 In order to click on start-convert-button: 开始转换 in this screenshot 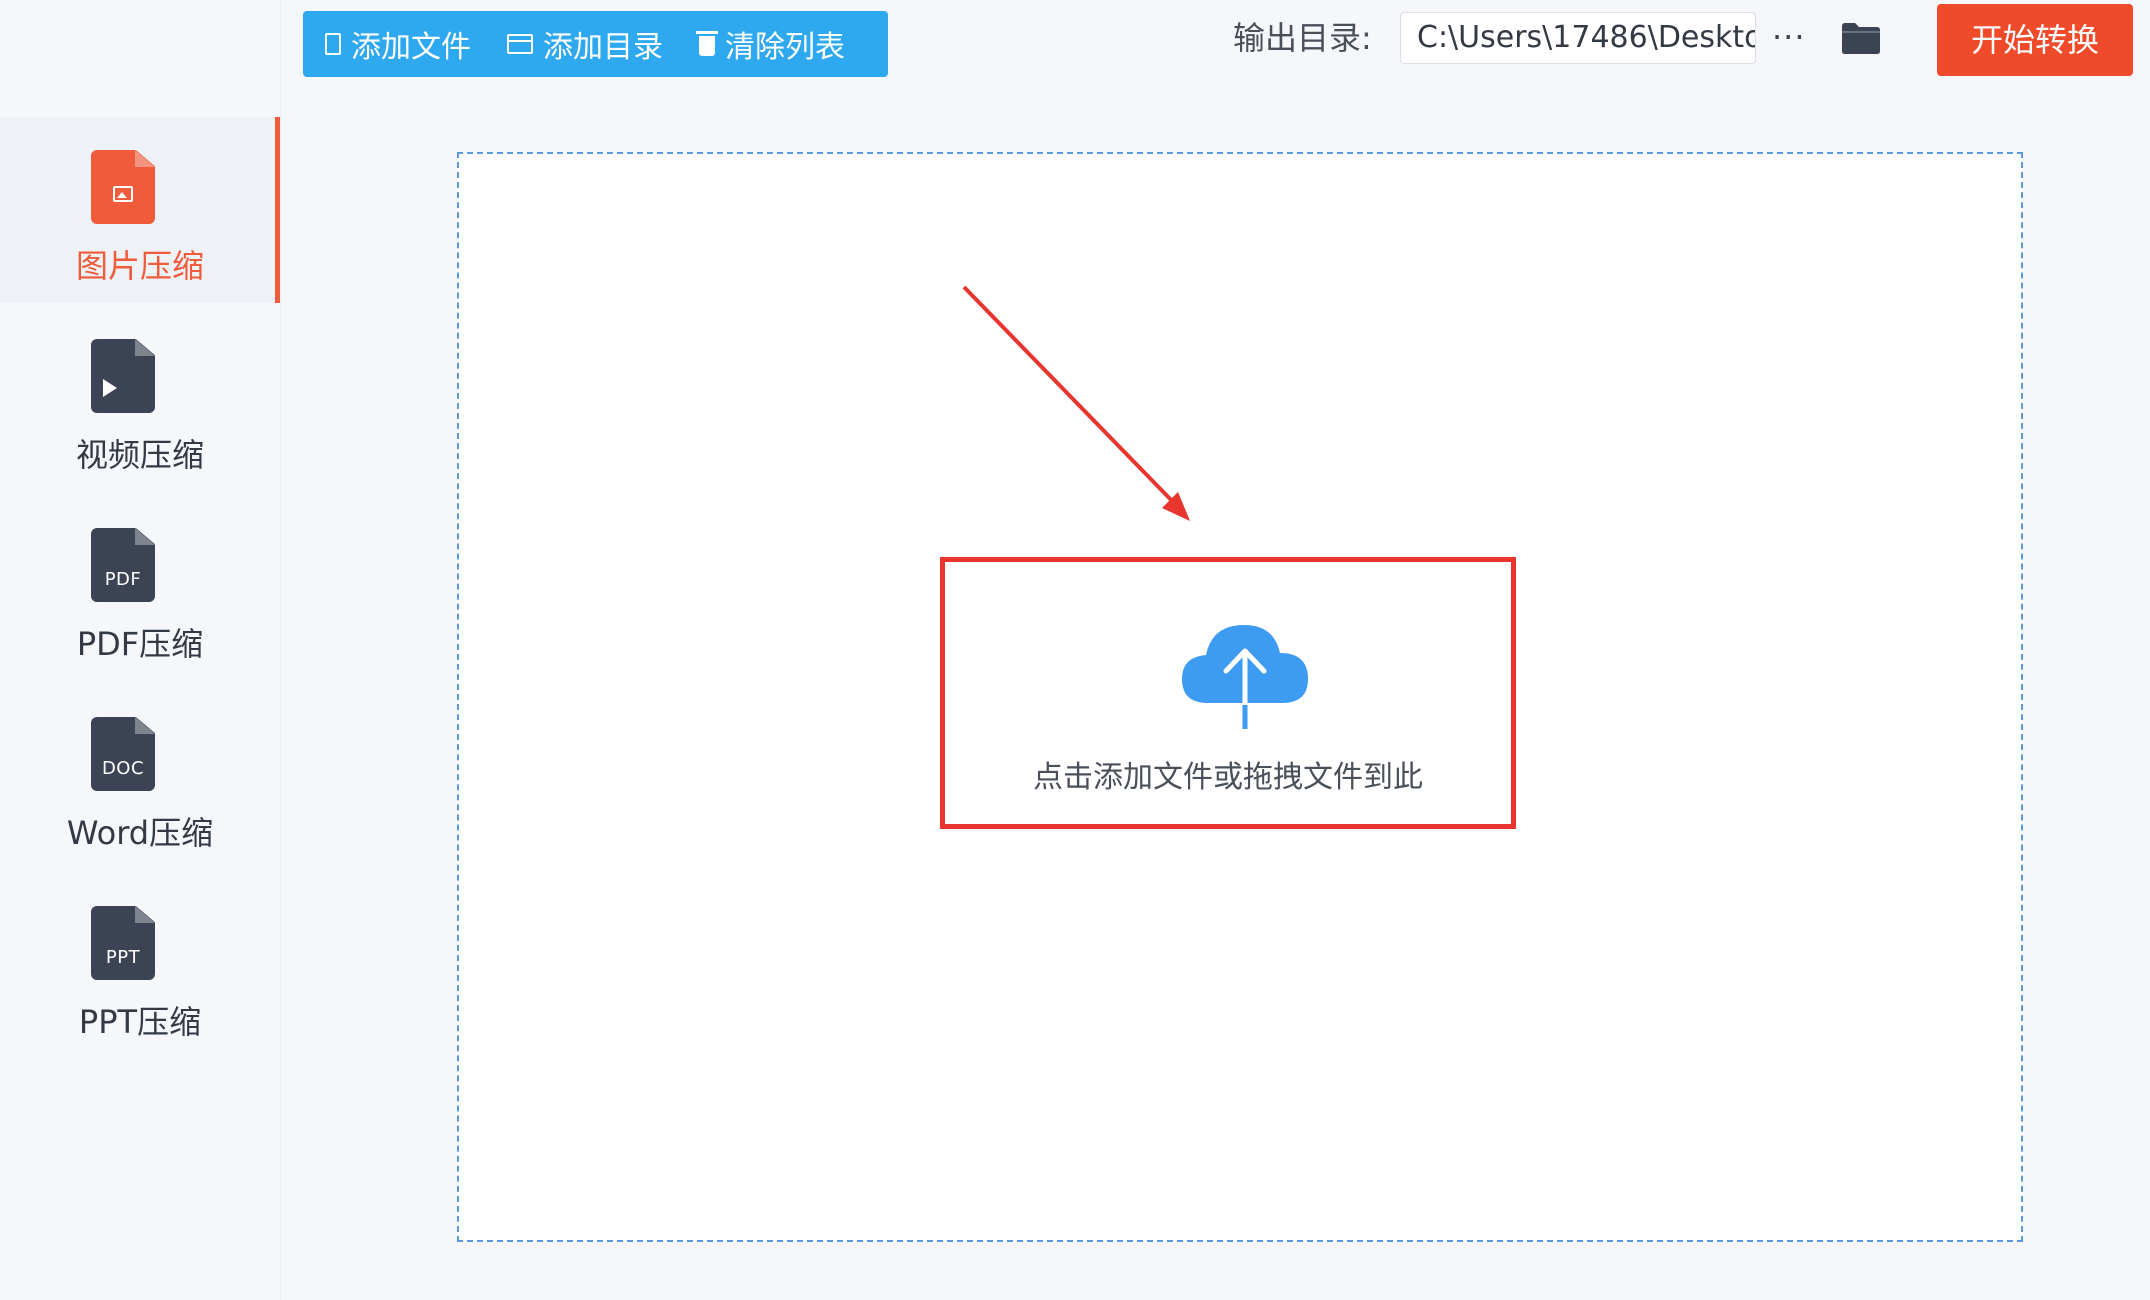, I will do `click(2035, 40)`.